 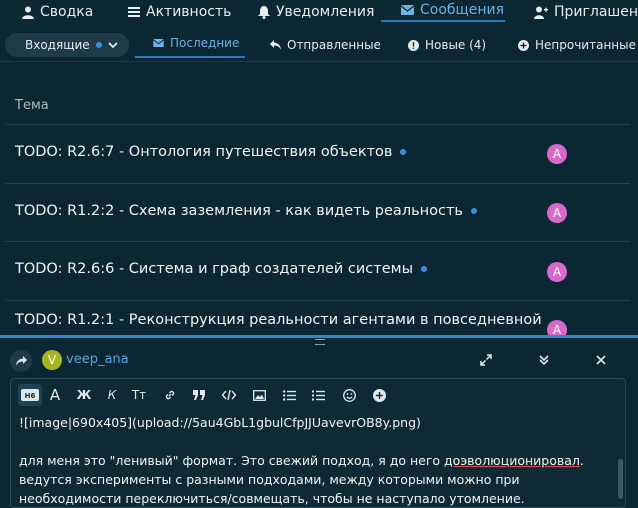 I want to click on plus-circle-icon, so click(x=523, y=45).